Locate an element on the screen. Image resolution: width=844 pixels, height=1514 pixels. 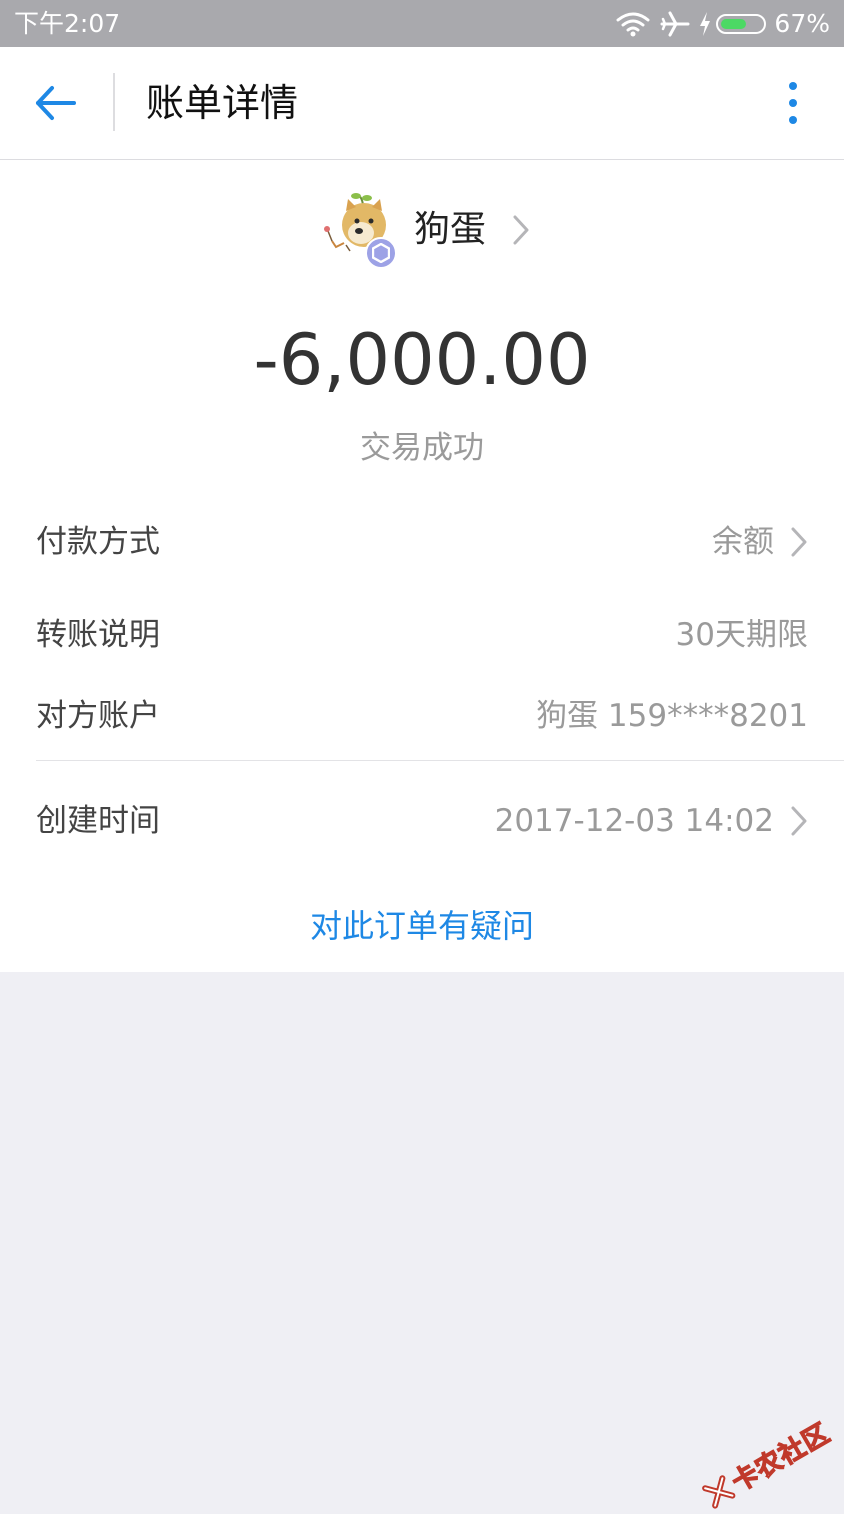
watermark: 卡农社区 is located at coordinates (767, 1463).